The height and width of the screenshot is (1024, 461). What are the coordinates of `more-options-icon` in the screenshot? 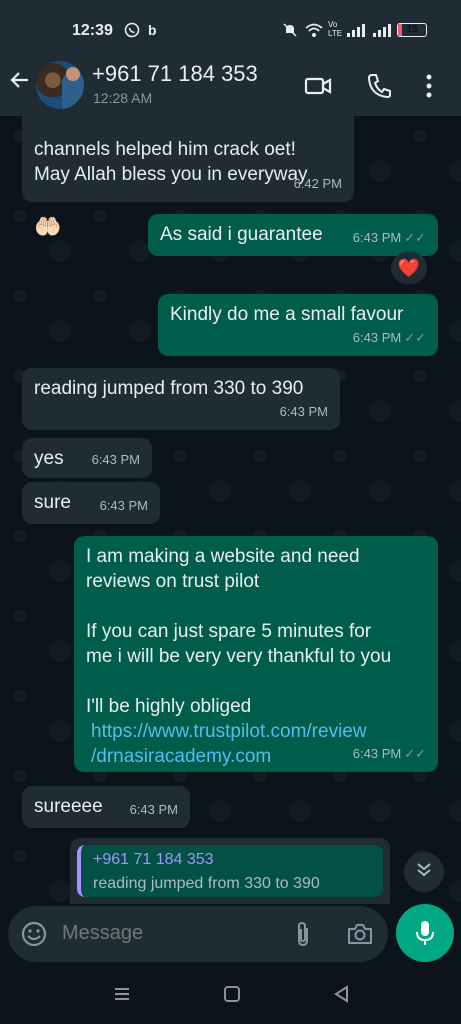 It's located at (429, 88).